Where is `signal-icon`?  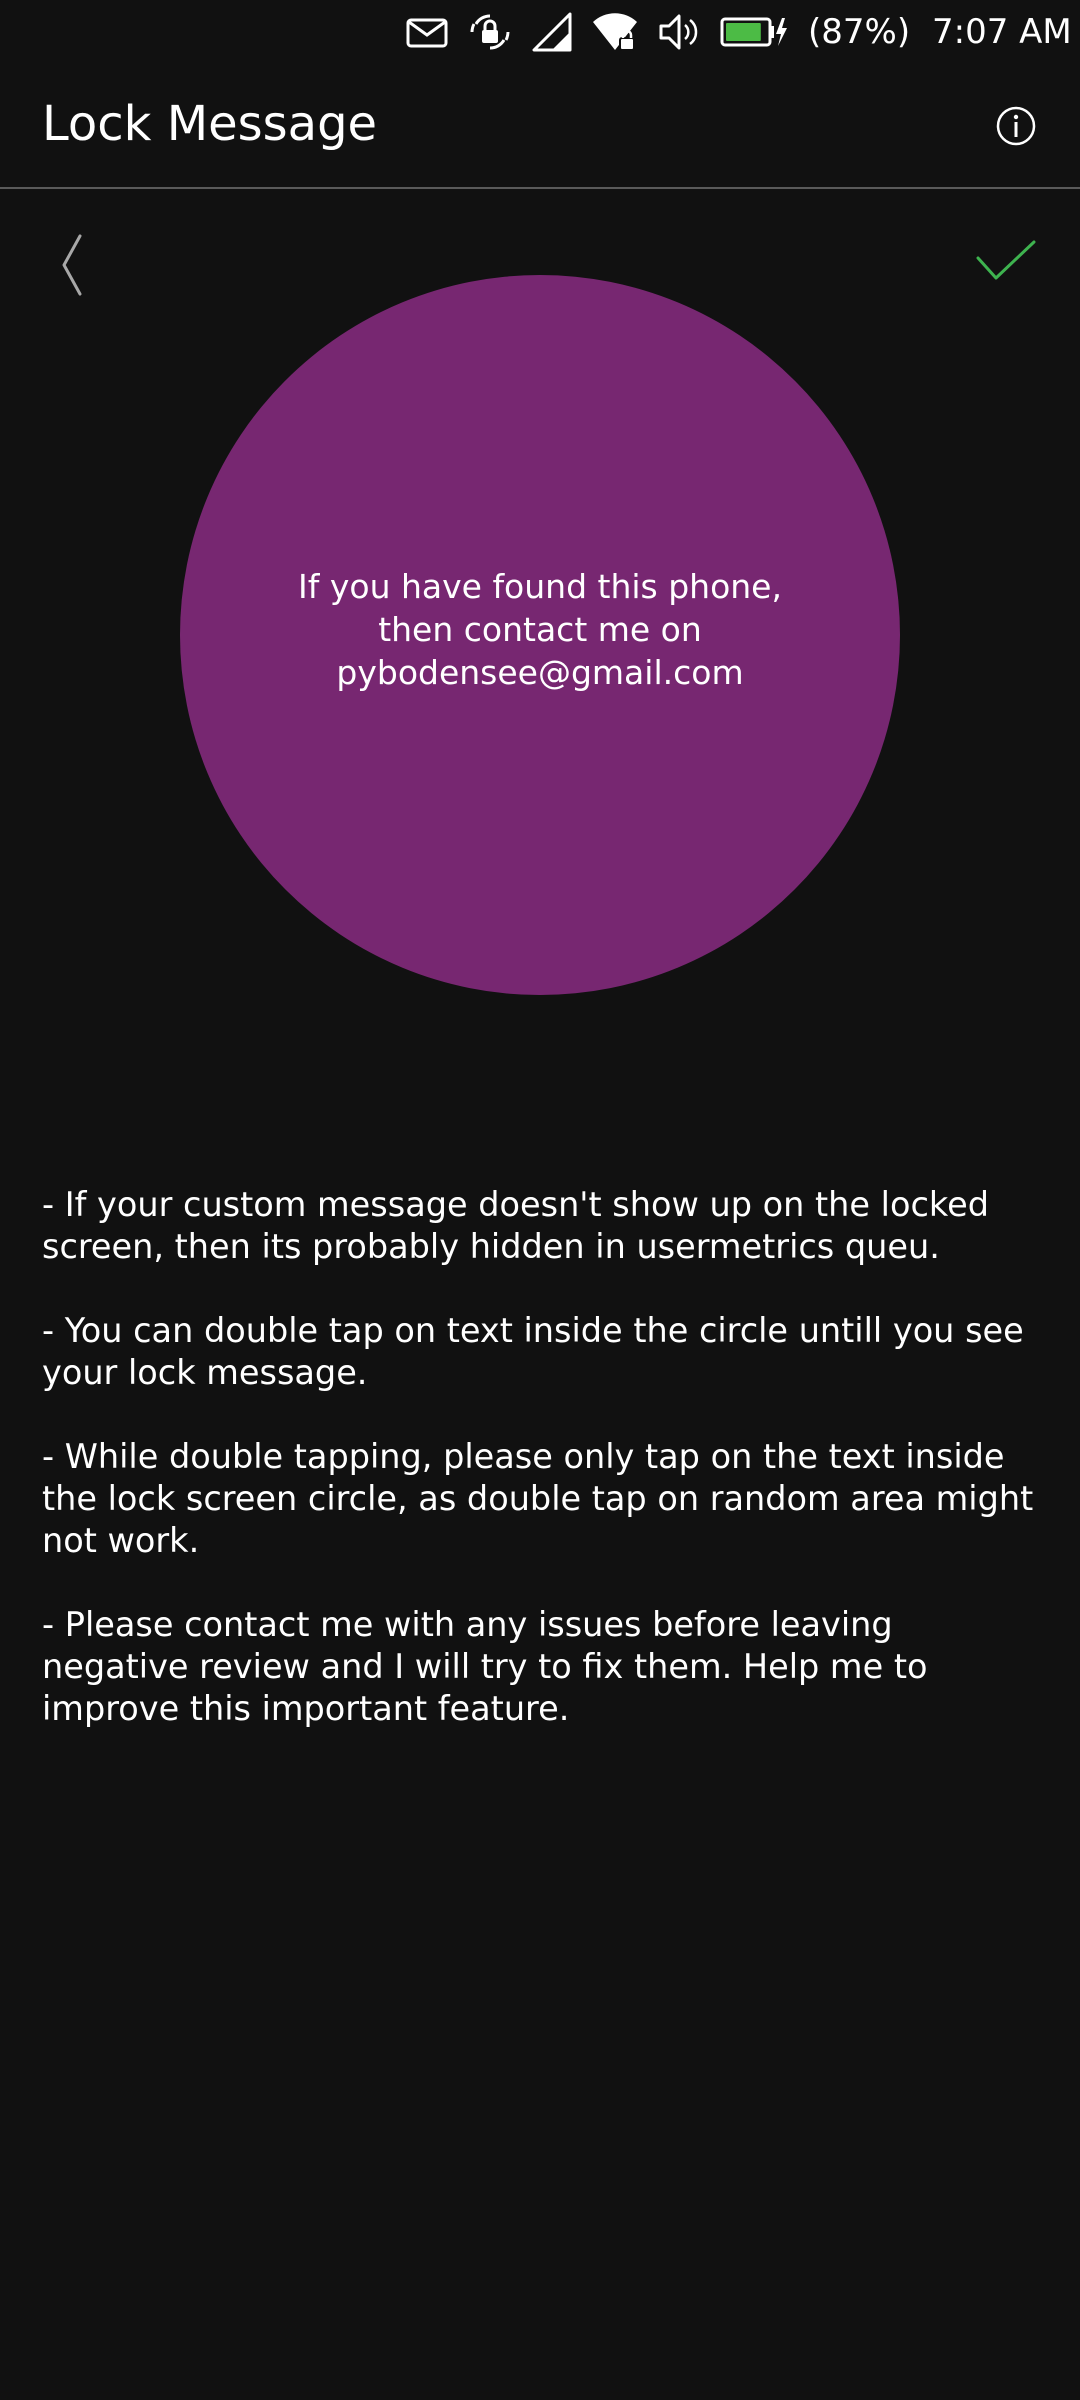 signal-icon is located at coordinates (552, 32).